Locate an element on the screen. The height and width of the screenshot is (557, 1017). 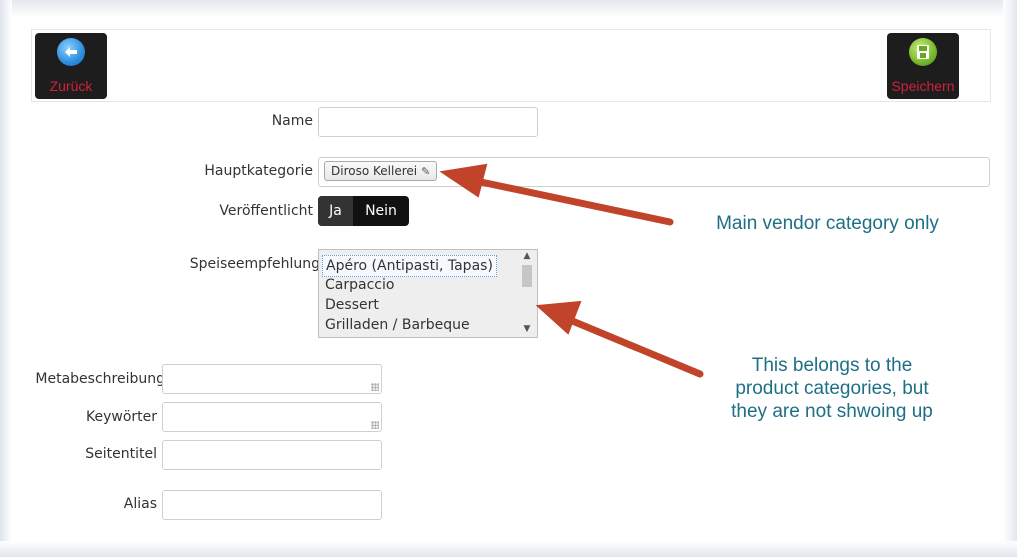
keywords-textarea is located at coordinates (272, 417).